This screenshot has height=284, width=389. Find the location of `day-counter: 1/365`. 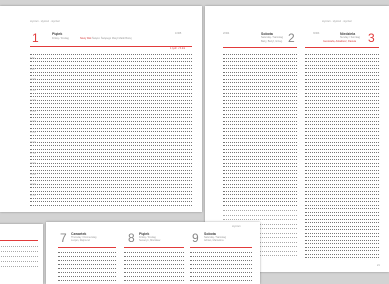

day-counter: 1/365 is located at coordinates (178, 33).